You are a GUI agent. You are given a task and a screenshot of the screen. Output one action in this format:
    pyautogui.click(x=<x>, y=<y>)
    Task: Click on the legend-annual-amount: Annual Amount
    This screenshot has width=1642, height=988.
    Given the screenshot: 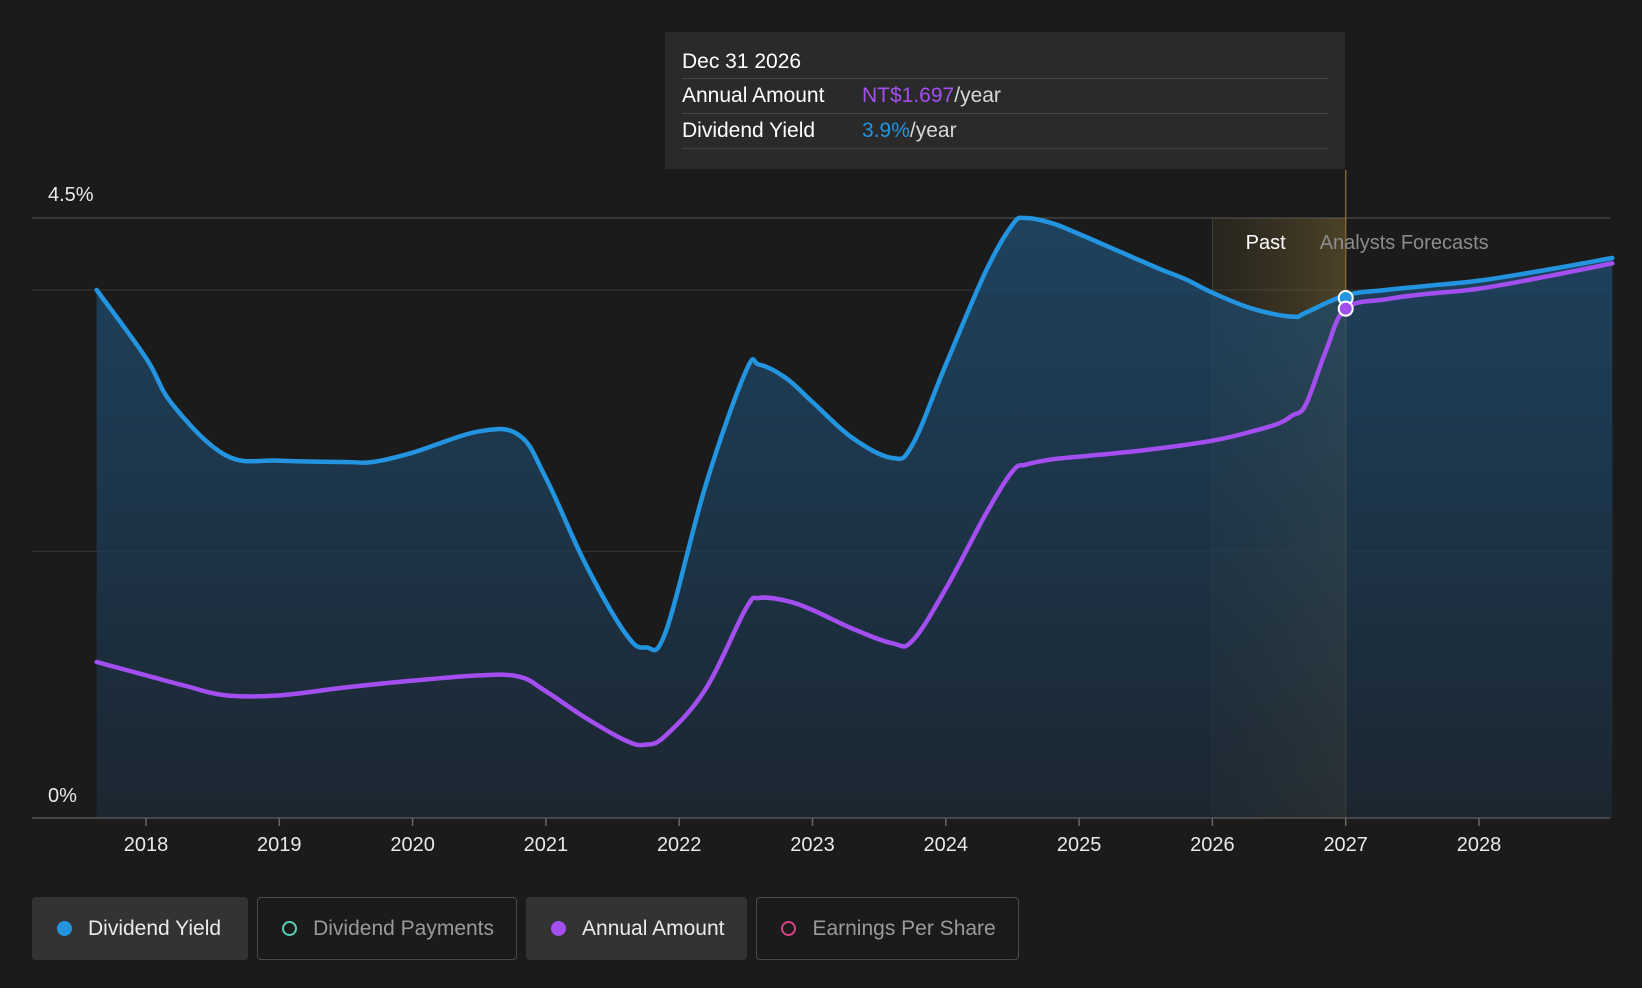 What is the action you would take?
    pyautogui.click(x=637, y=928)
    